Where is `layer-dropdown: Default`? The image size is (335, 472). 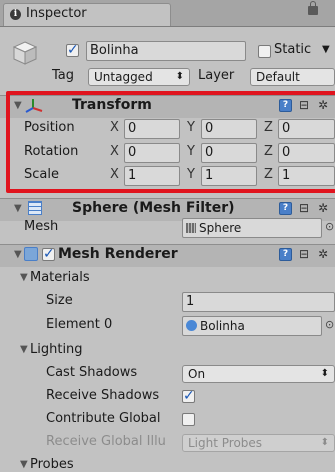
layer-dropdown: Default is located at coordinates (292, 77).